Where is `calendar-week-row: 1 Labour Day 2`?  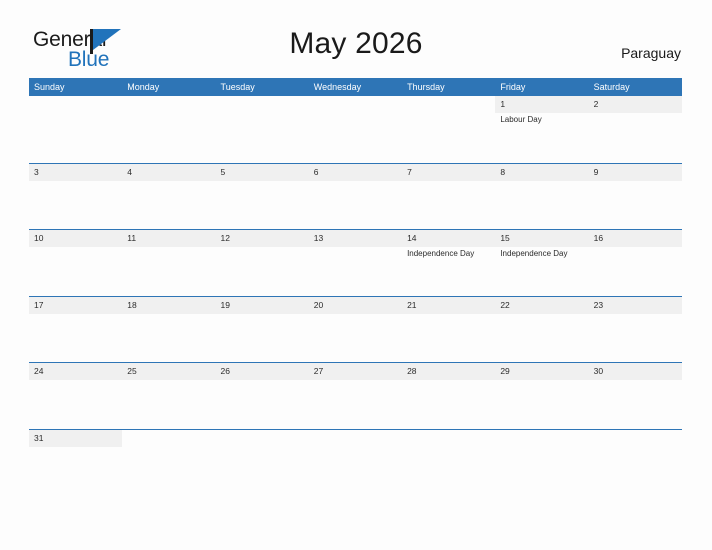
calendar-week-row: 1 Labour Day 2 is located at coordinates (355, 129).